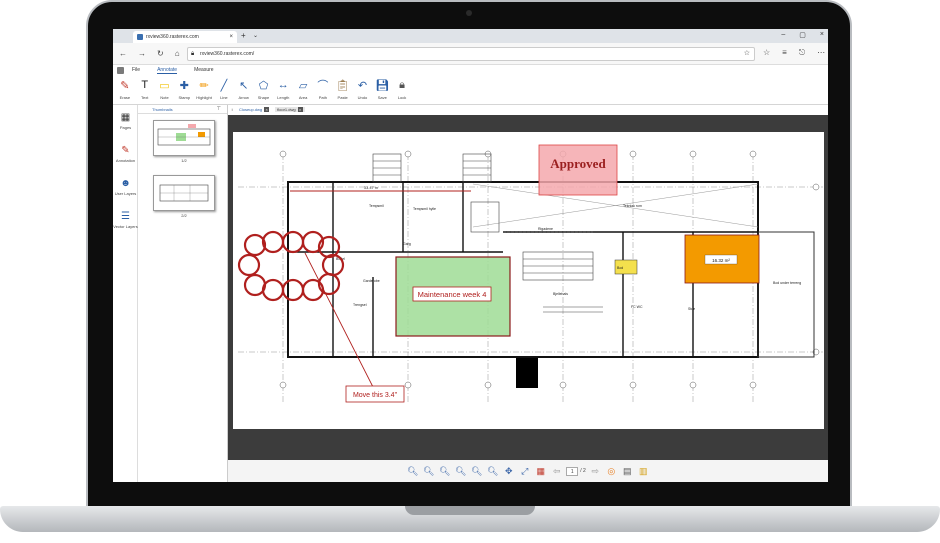 The image size is (940, 543). What do you see at coordinates (783, 35) in the screenshot?
I see `minimize-icon: –` at bounding box center [783, 35].